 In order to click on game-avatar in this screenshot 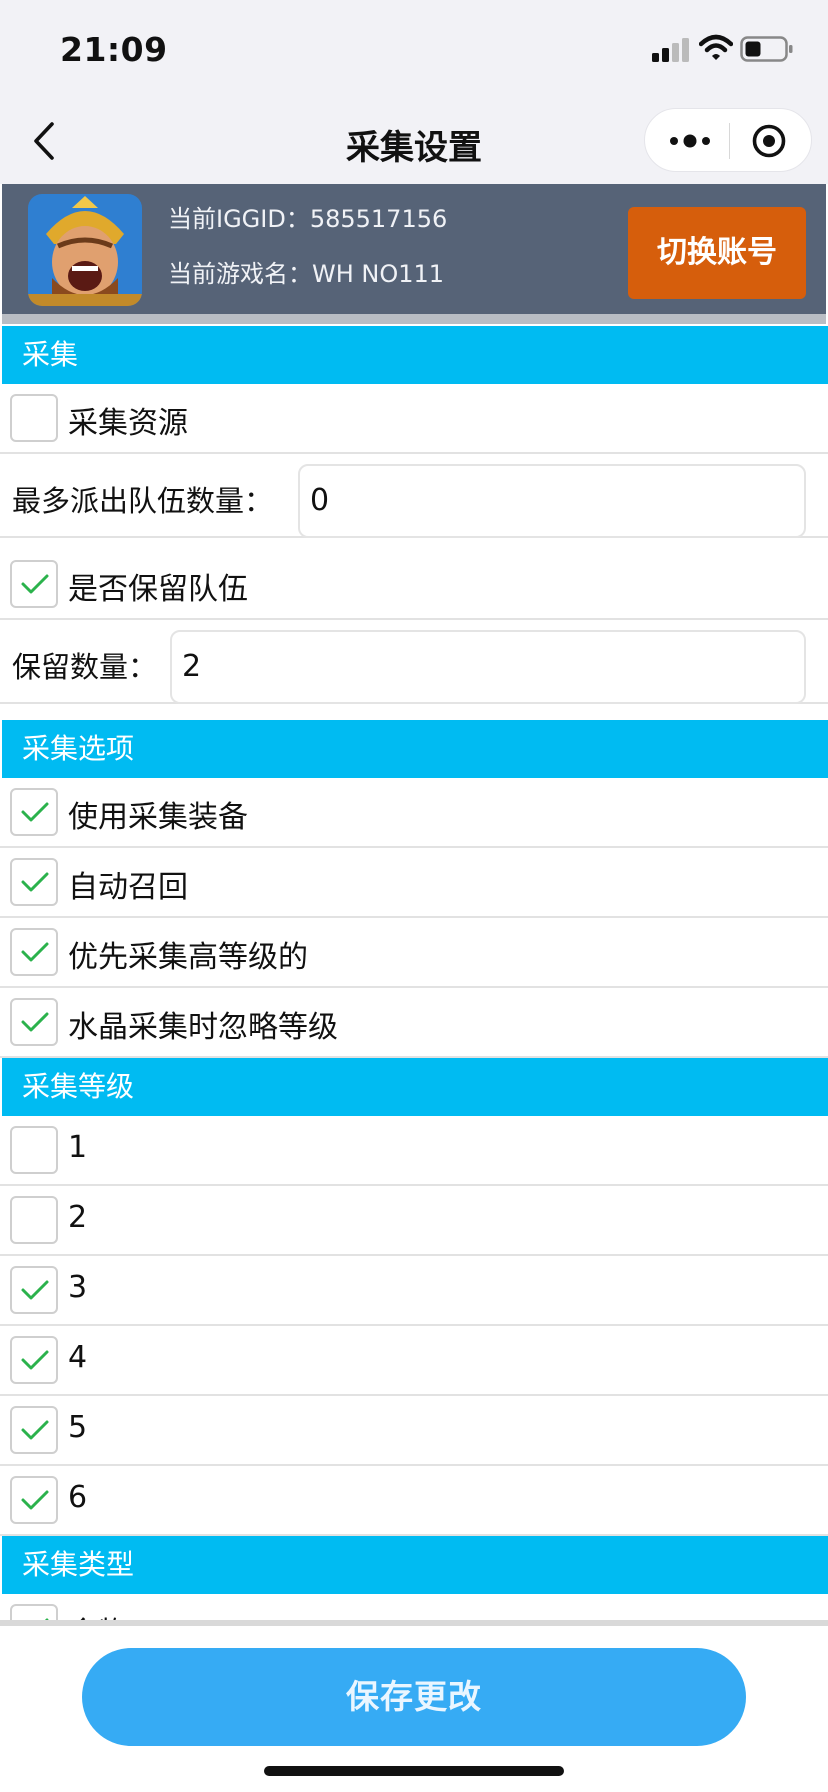, I will do `click(85, 250)`.